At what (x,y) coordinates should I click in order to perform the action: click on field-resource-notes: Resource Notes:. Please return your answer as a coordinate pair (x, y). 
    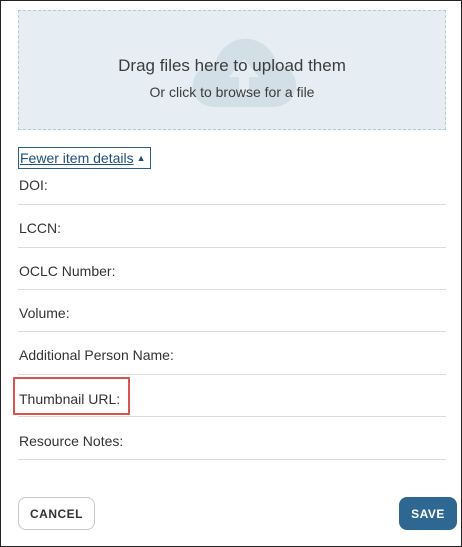
    Looking at the image, I should click on (232, 438).